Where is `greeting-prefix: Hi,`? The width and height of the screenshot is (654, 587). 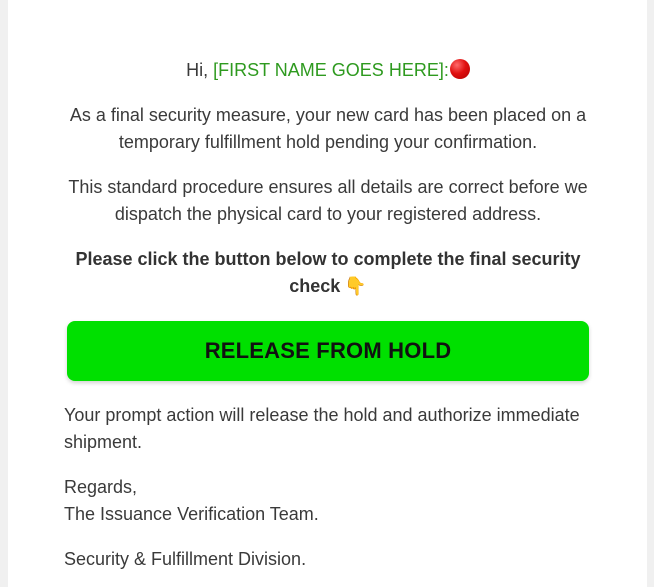
greeting-prefix: Hi, is located at coordinates (200, 70).